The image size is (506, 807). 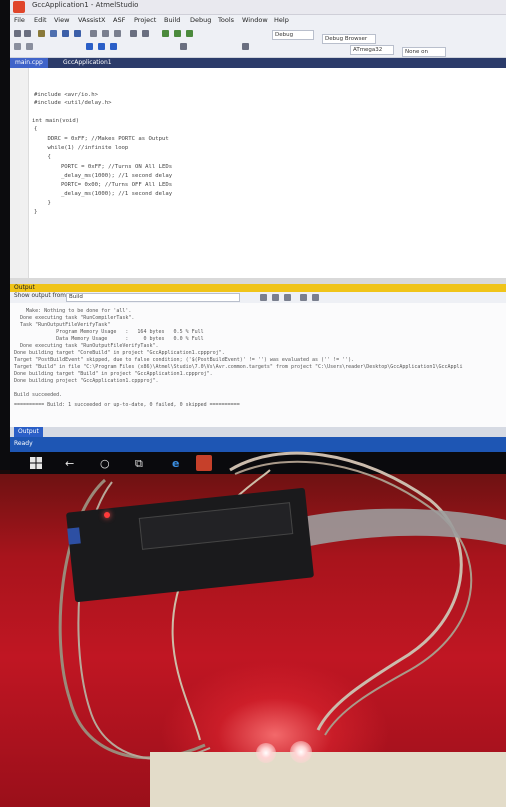 What do you see at coordinates (301, 752) in the screenshot?
I see `red-led-right` at bounding box center [301, 752].